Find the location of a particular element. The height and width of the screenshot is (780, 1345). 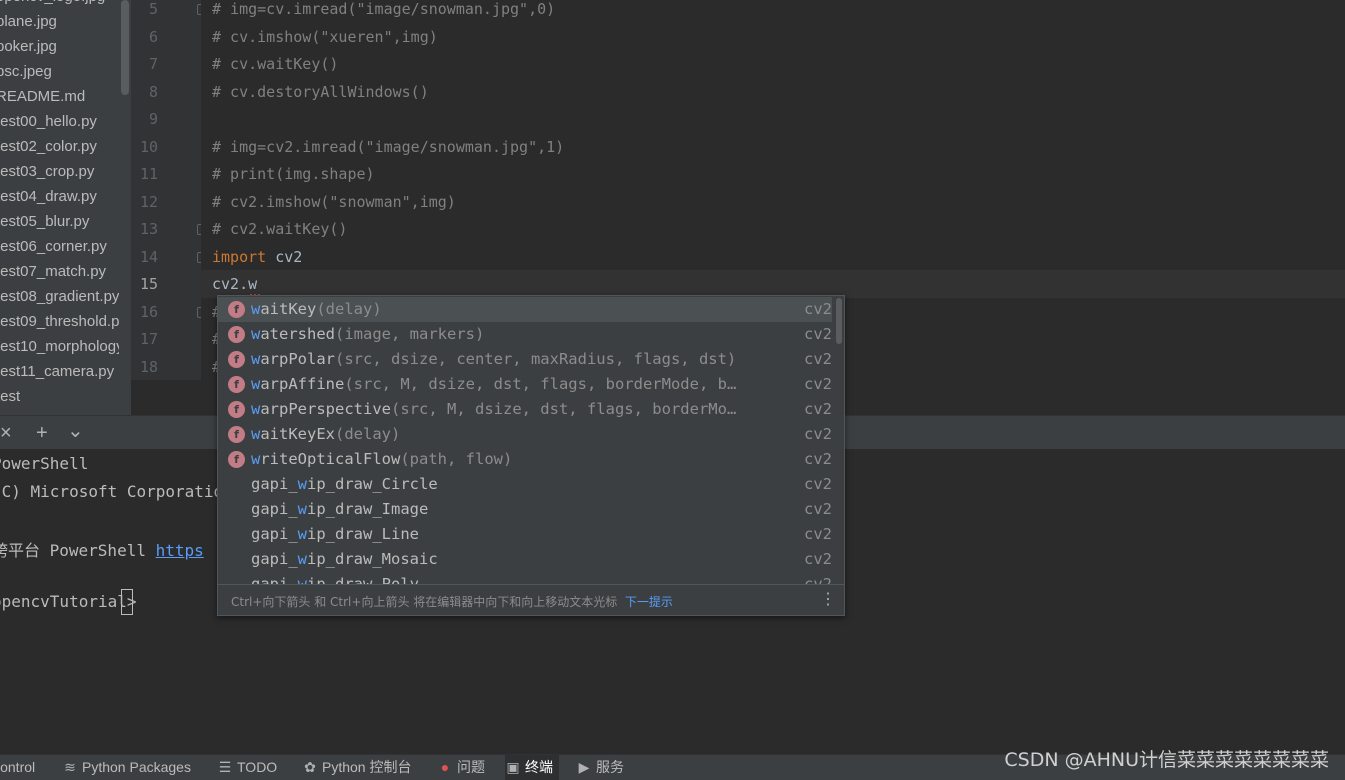

file-tree-item: test02_color.py is located at coordinates (48, 146).